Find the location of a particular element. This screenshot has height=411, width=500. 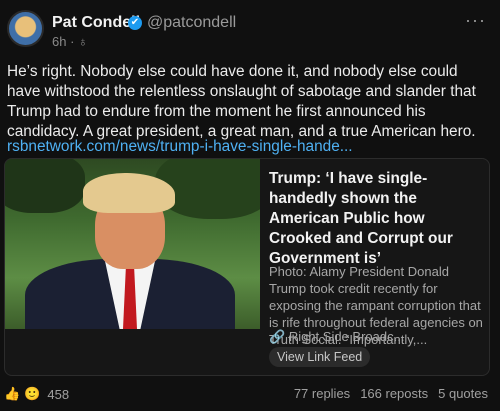

post-meta: 6h · ♁ is located at coordinates (70, 41).